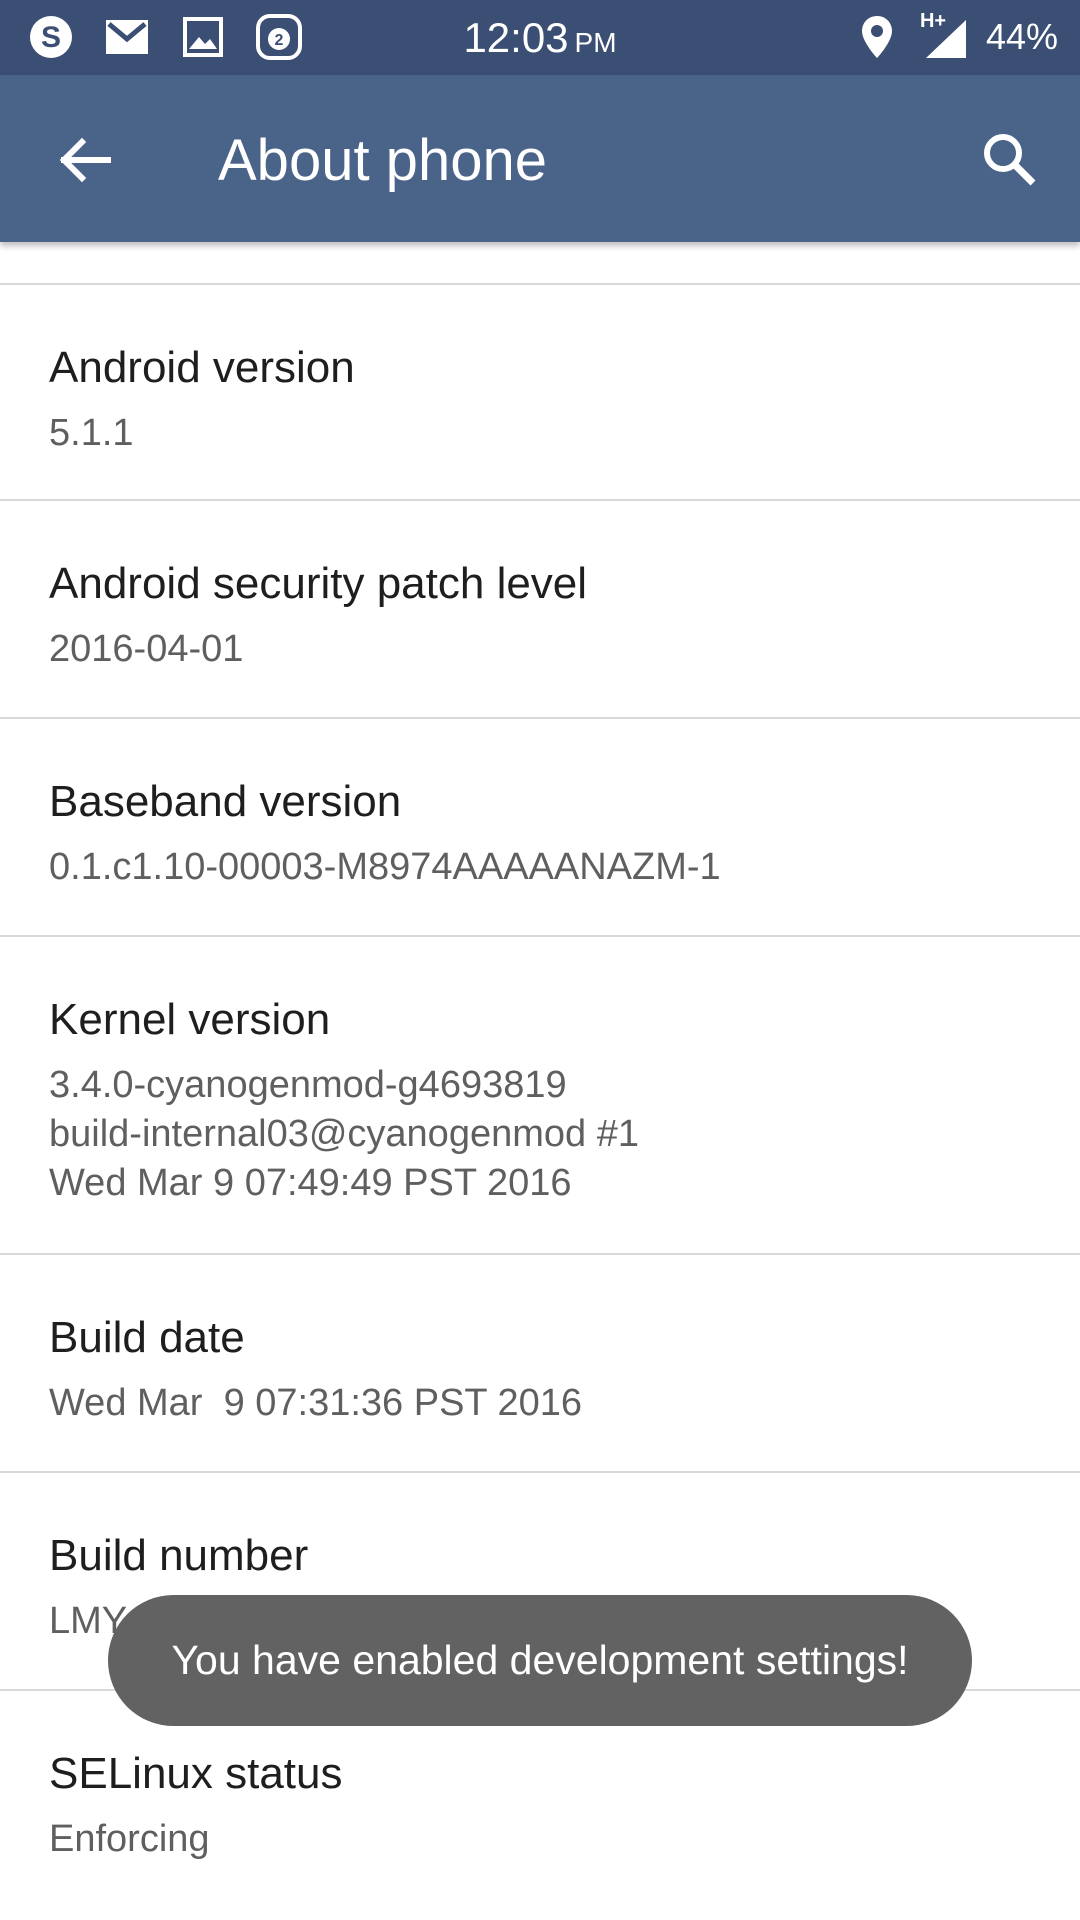 The width and height of the screenshot is (1080, 1920). Describe the element at coordinates (318, 583) in the screenshot. I see `item-title: Android security patch level` at that location.